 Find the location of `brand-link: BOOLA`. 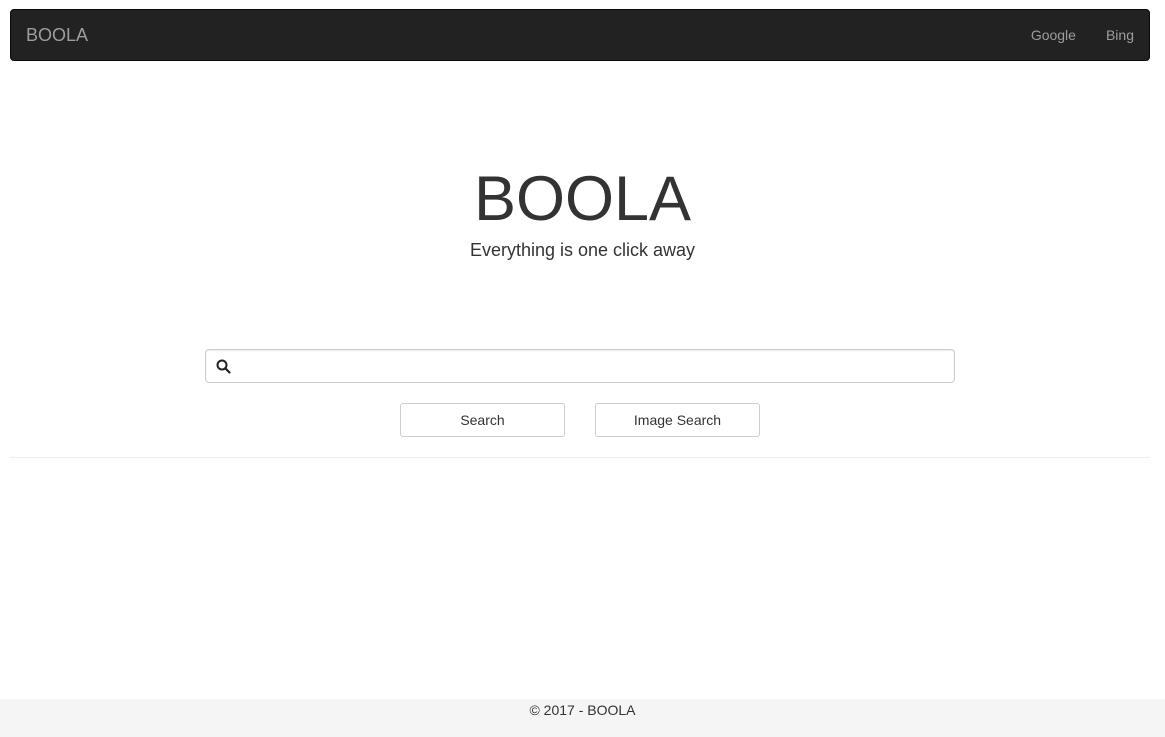

brand-link: BOOLA is located at coordinates (57, 35).